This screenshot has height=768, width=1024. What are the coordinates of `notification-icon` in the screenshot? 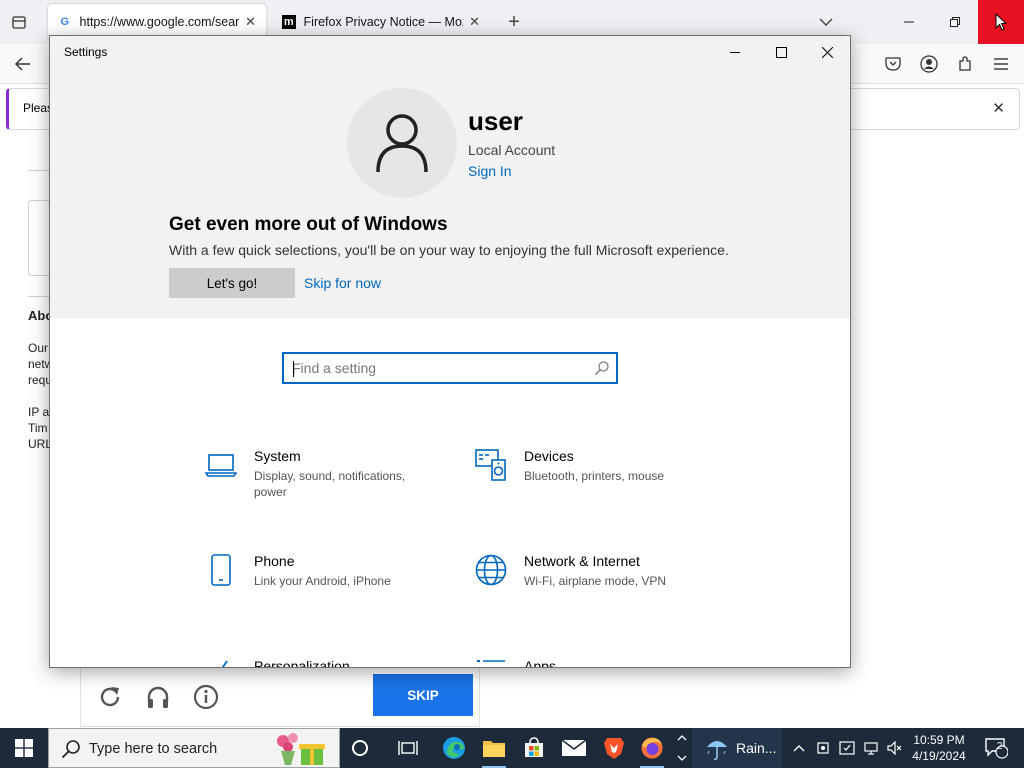 It's located at (996, 748).